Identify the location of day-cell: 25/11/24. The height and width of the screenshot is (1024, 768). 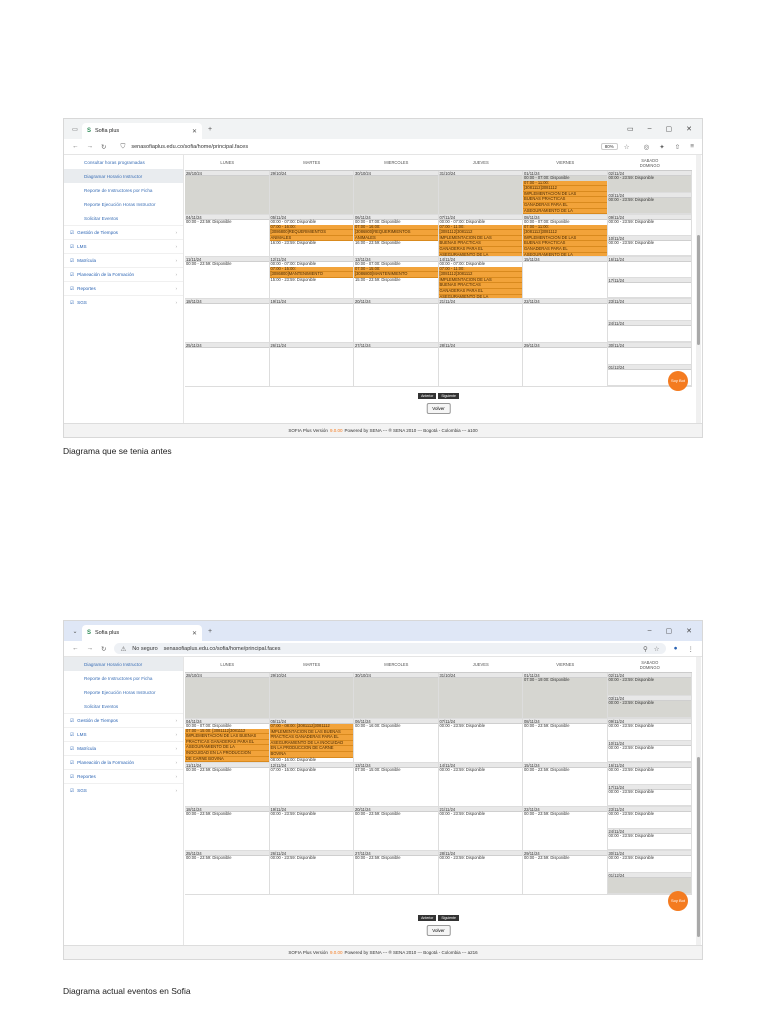
(227, 364).